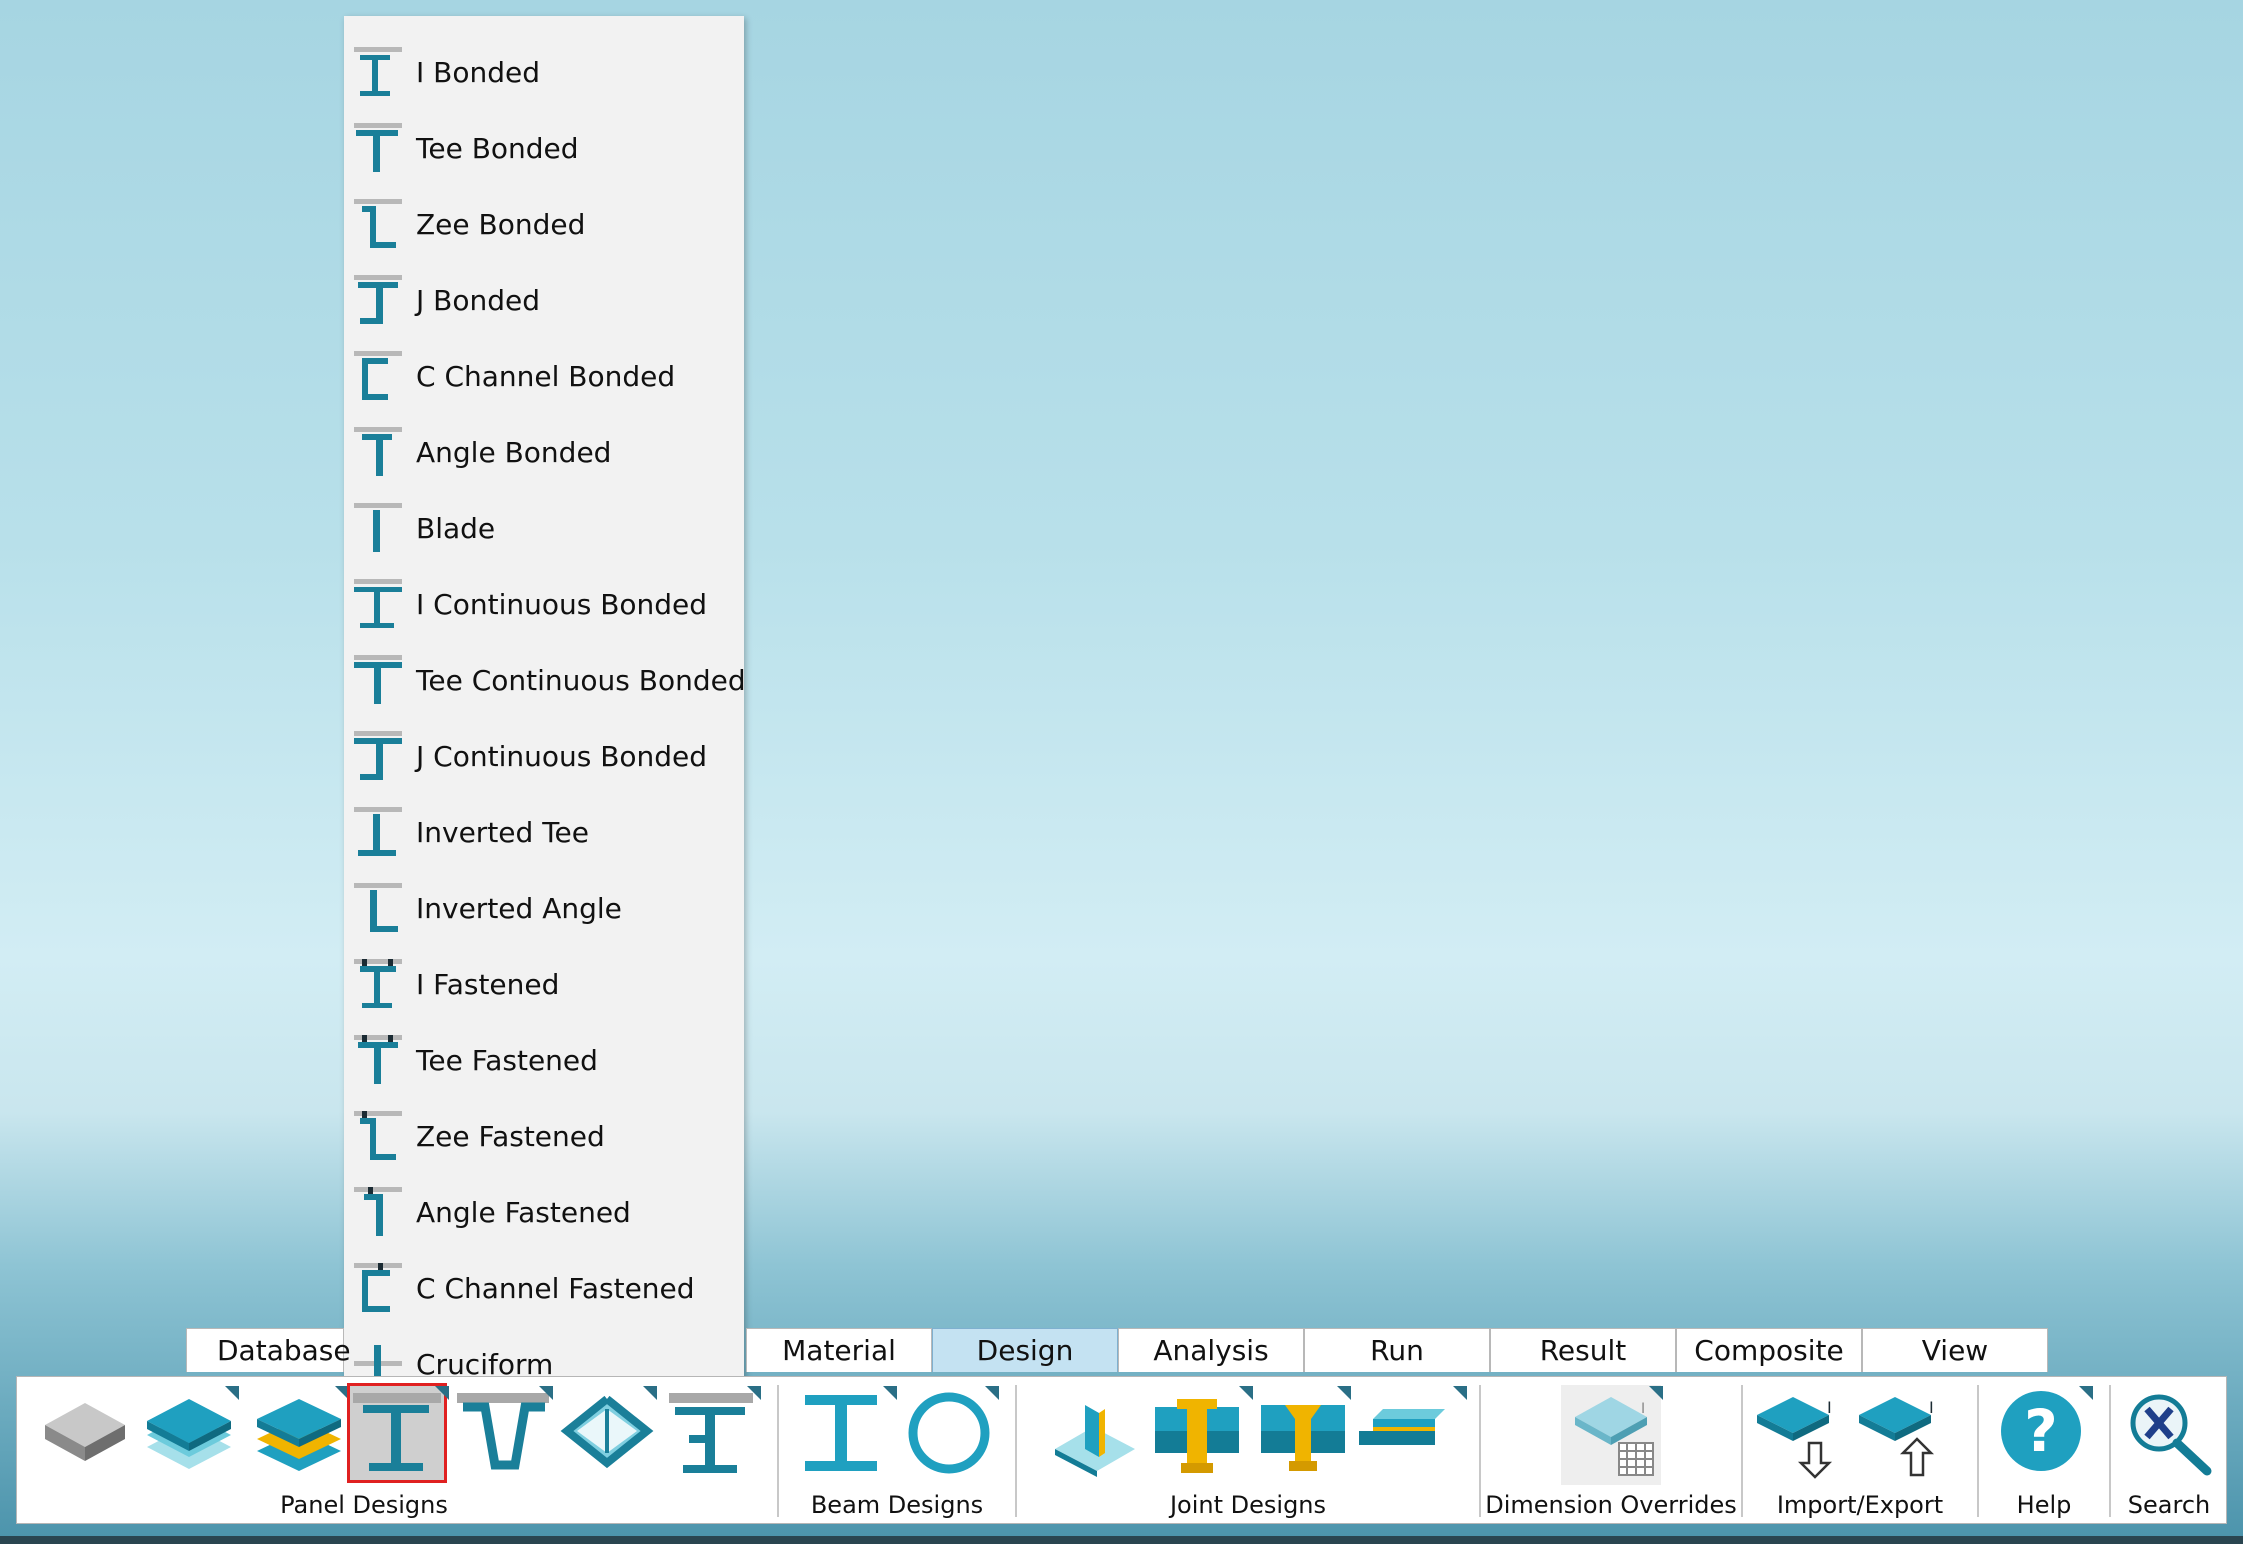 The image size is (2243, 1544). I want to click on fastened-joint-icon, so click(1197, 1436).